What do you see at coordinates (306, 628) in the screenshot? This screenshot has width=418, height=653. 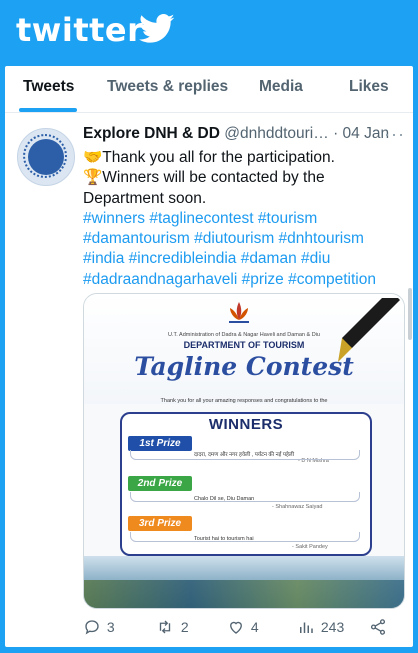 I see `views-chart-icon` at bounding box center [306, 628].